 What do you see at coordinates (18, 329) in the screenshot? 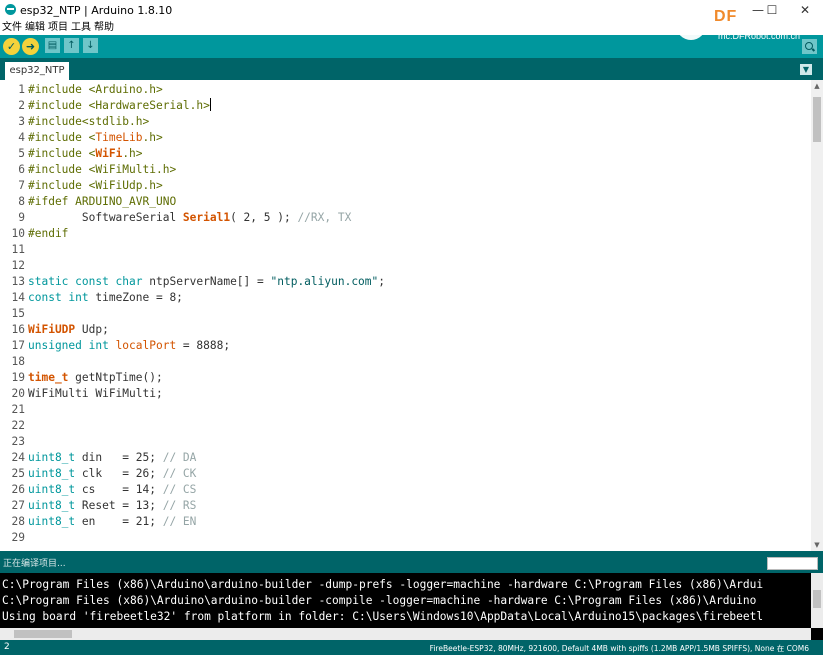
I see `line-number: 16` at bounding box center [18, 329].